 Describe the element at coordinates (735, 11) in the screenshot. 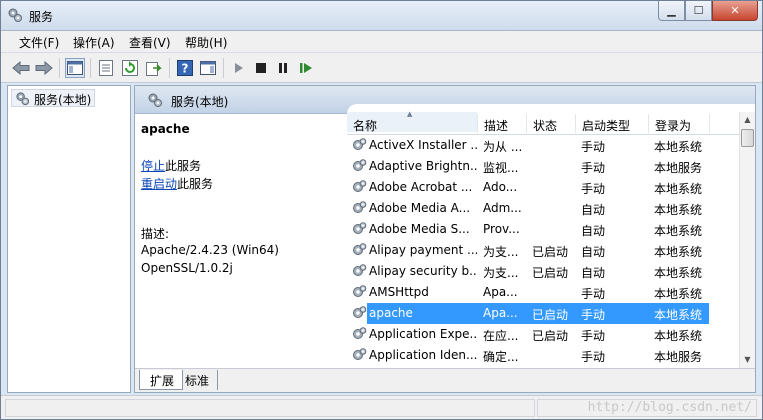

I see `close-button: ✕` at that location.